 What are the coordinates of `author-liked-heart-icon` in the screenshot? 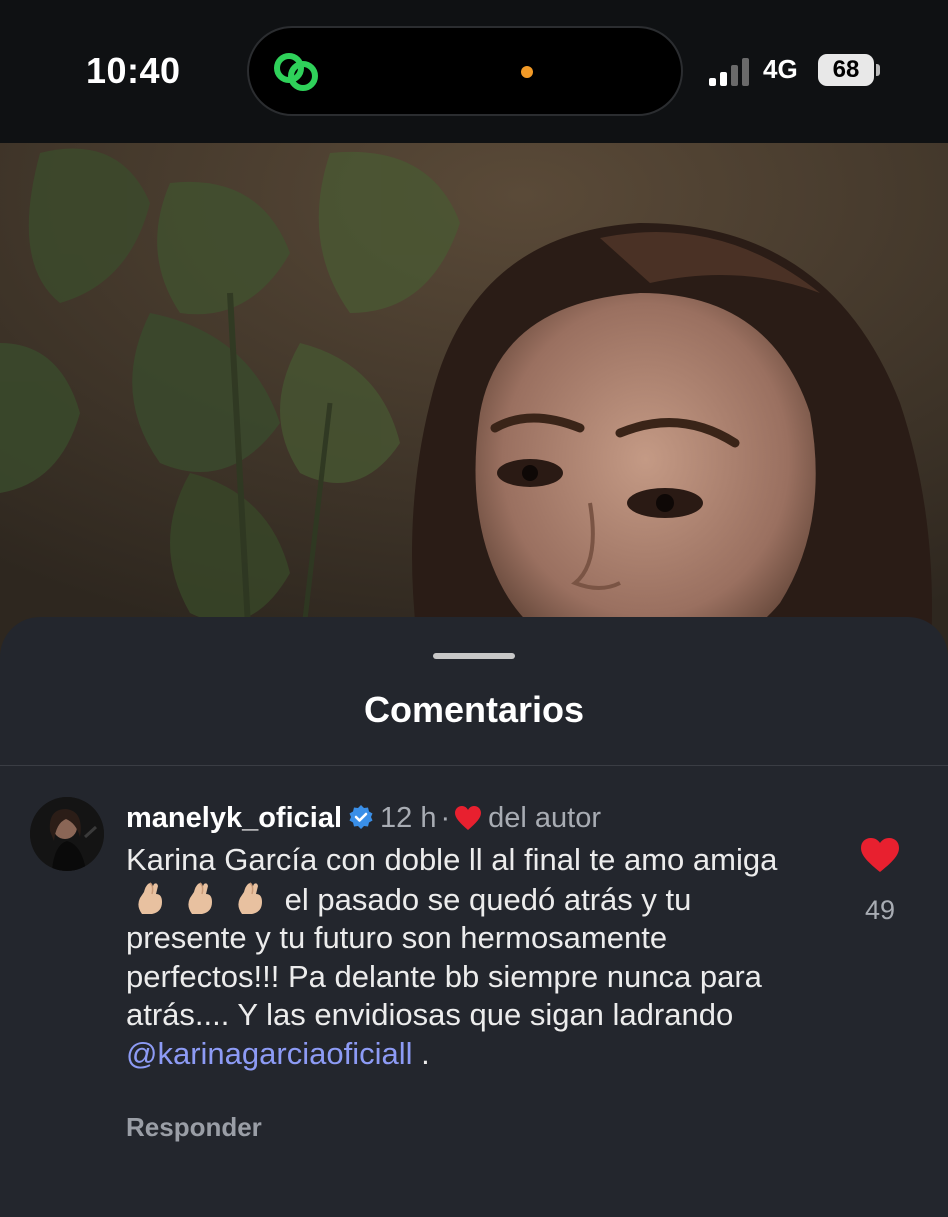 It's located at (468, 818).